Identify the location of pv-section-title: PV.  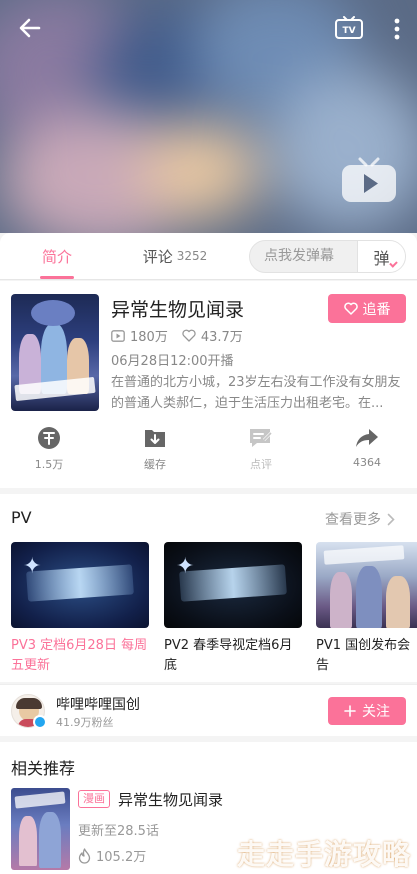
(21, 517).